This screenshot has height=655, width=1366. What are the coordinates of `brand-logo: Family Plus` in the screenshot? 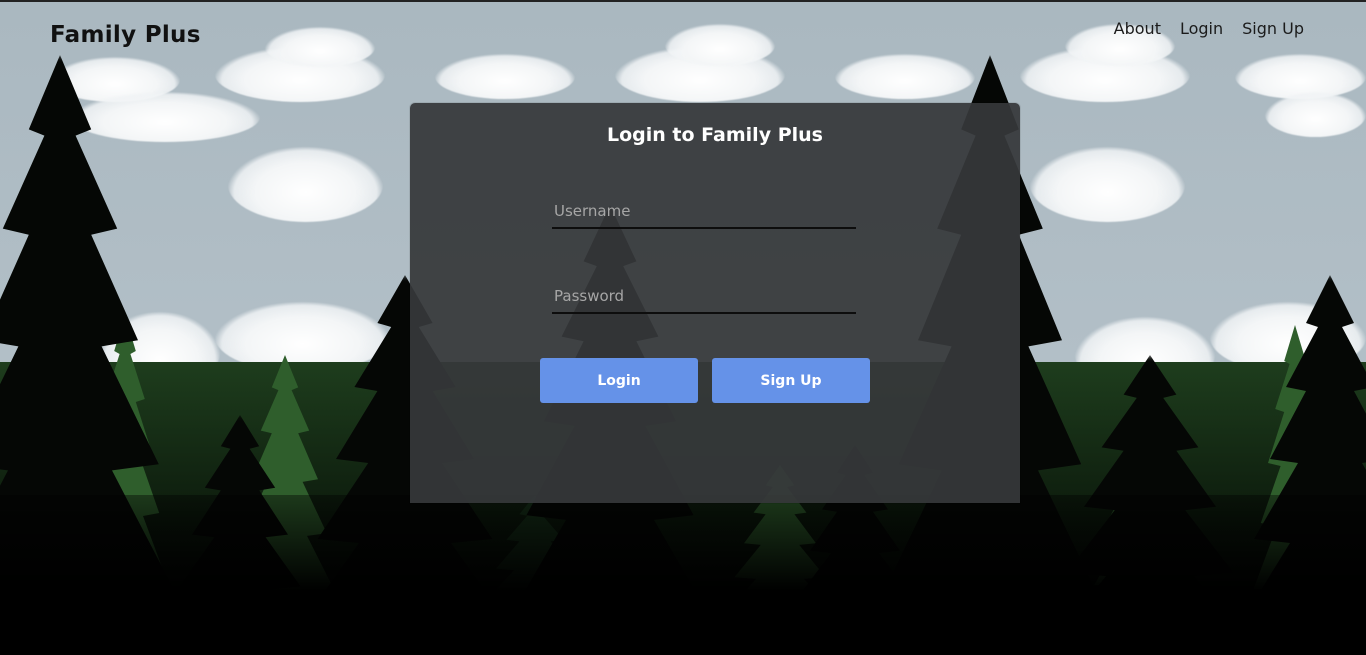 It's located at (125, 35).